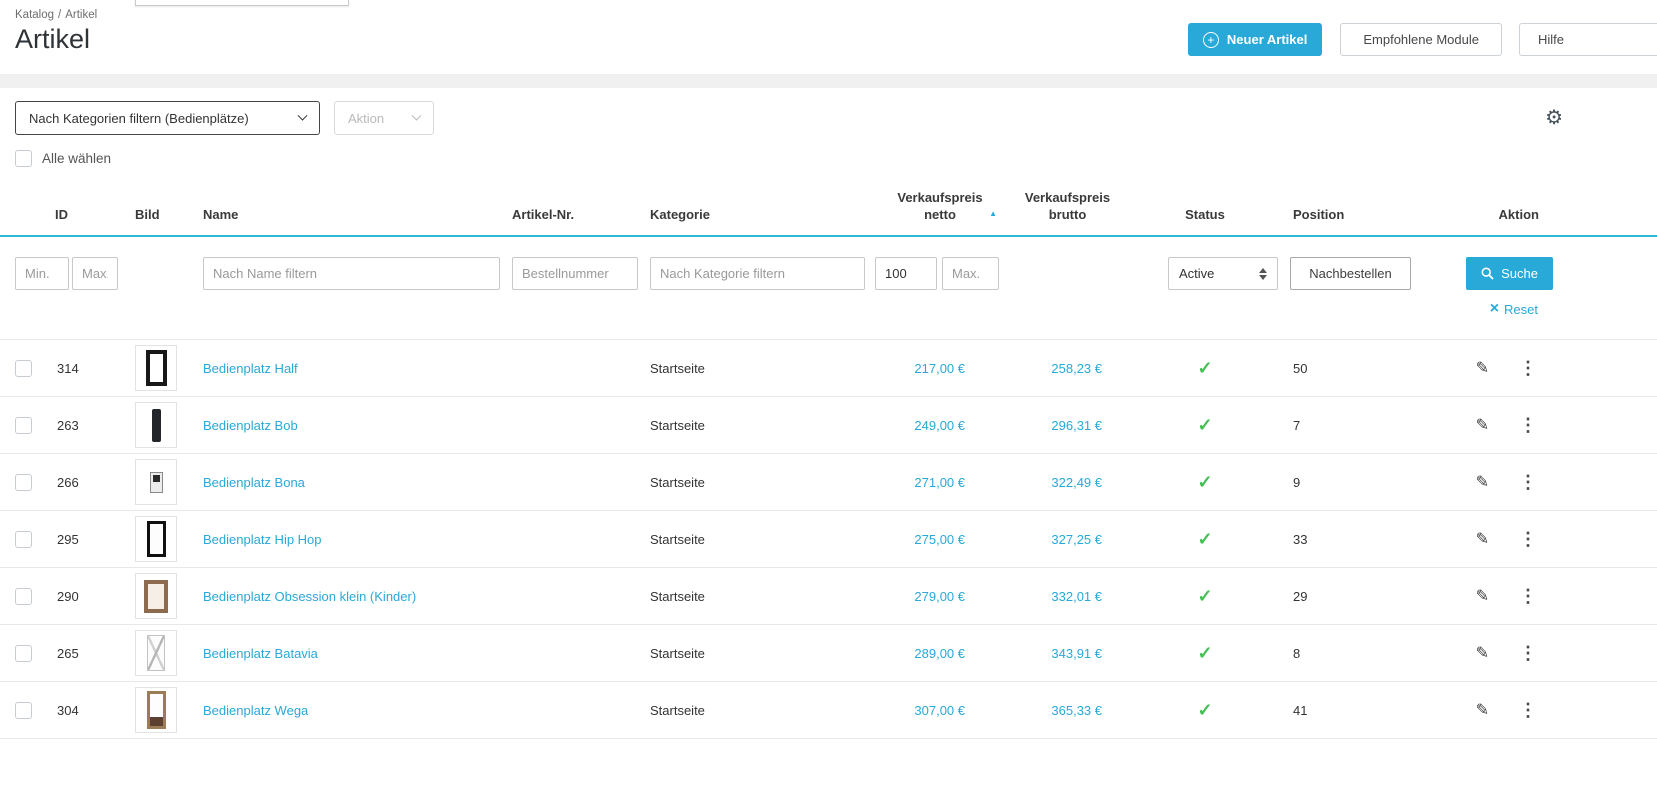 The image size is (1657, 794). Describe the element at coordinates (1223, 273) in the screenshot. I see `status-select: Active` at that location.